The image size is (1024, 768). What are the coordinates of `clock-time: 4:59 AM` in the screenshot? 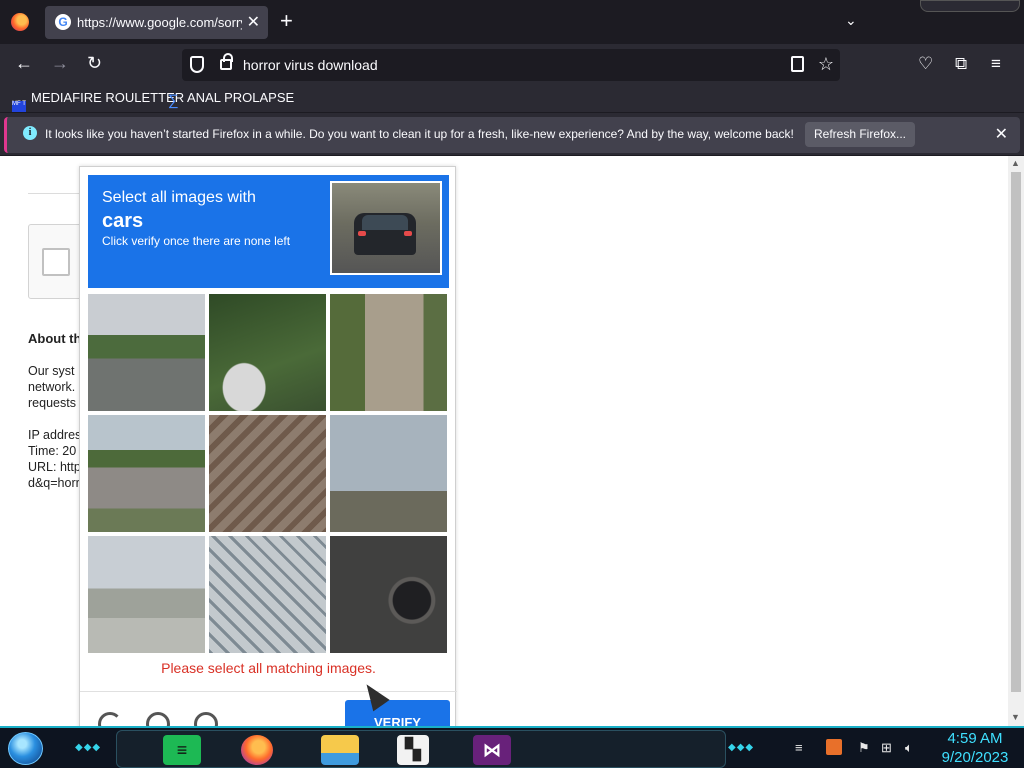 It's located at (975, 738).